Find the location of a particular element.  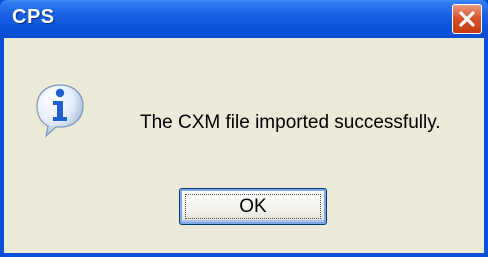

ok-button: OK is located at coordinates (253, 206).